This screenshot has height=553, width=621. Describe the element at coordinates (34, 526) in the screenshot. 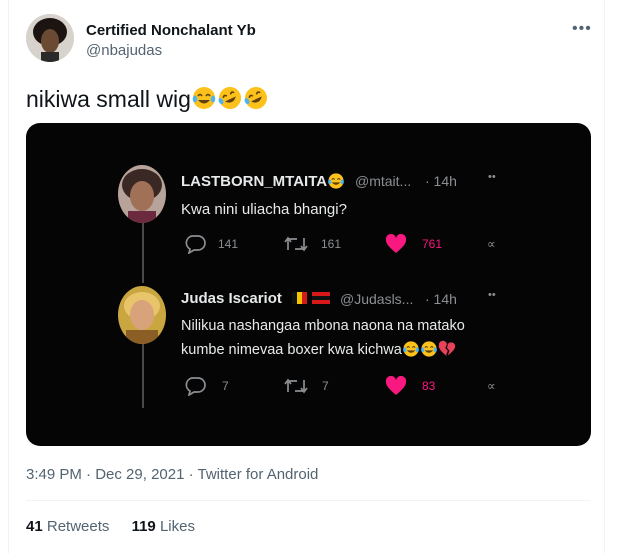

I see `retweets-count: 41` at that location.